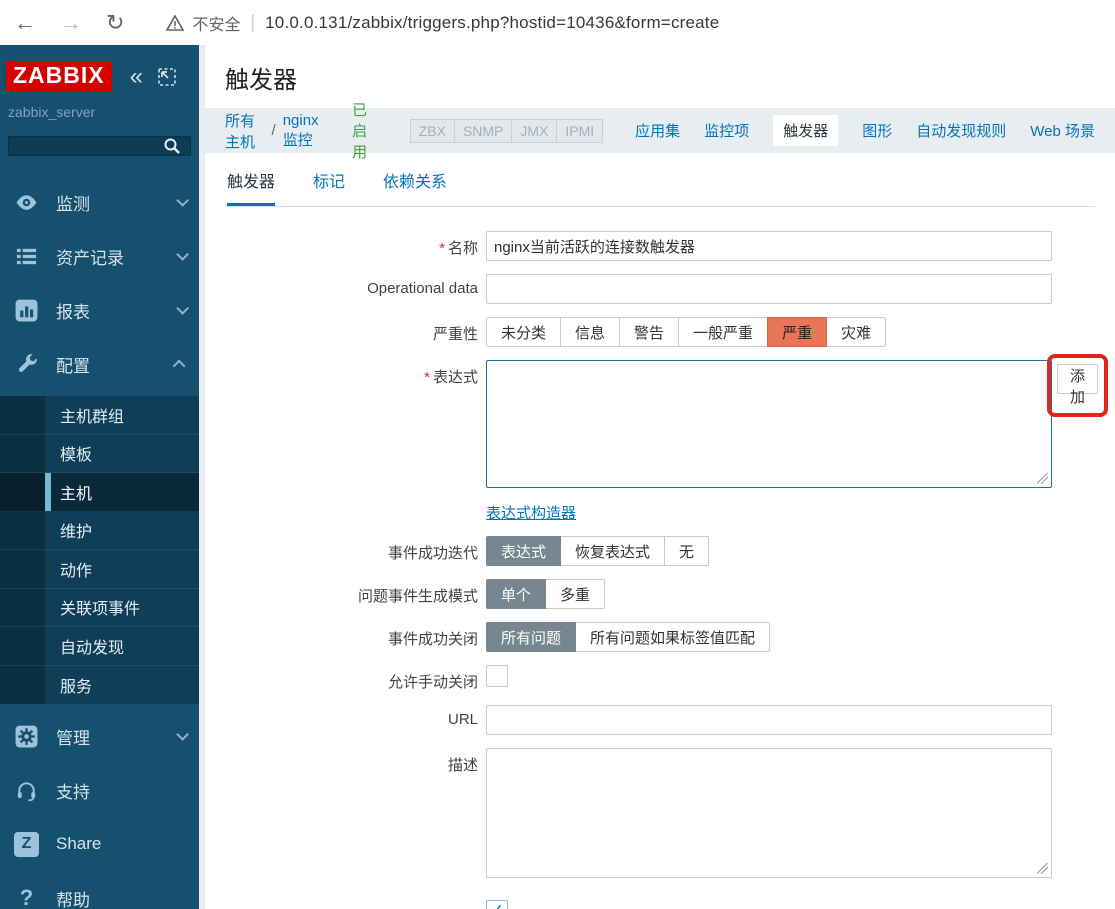  I want to click on nav-triggers: 触发器, so click(806, 130).